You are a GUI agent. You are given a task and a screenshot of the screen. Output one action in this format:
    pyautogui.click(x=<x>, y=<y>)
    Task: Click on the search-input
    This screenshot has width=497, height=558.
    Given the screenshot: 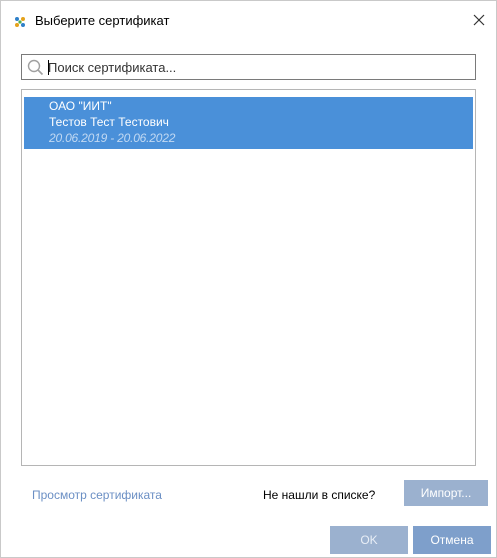 What is the action you would take?
    pyautogui.click(x=258, y=67)
    